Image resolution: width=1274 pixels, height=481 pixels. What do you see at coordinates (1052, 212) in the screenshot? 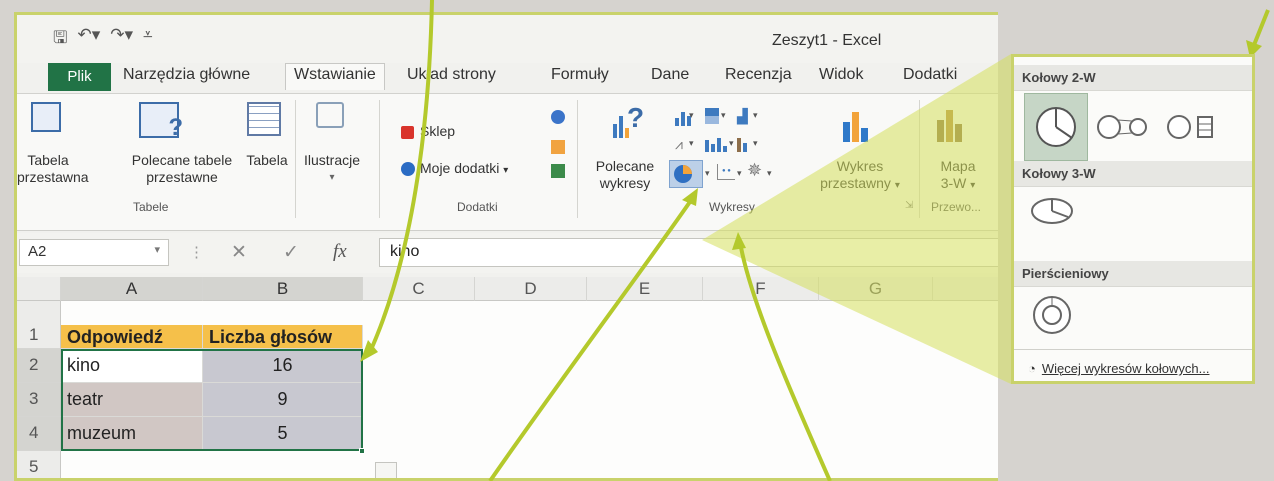
I see `pie-3d-option` at bounding box center [1052, 212].